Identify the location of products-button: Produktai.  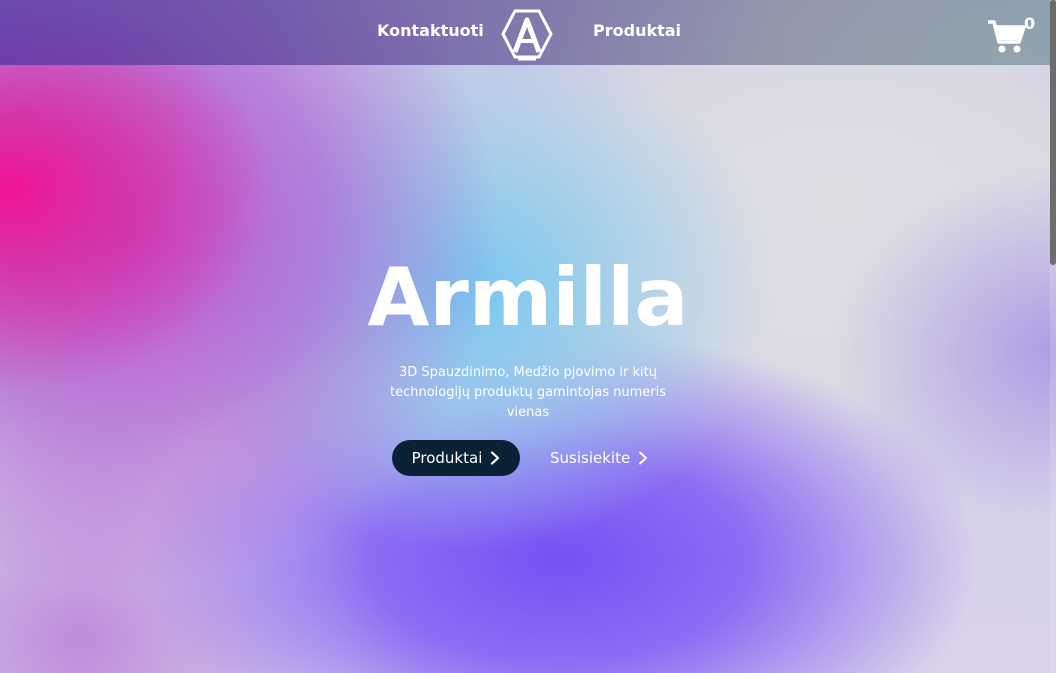
(456, 458).